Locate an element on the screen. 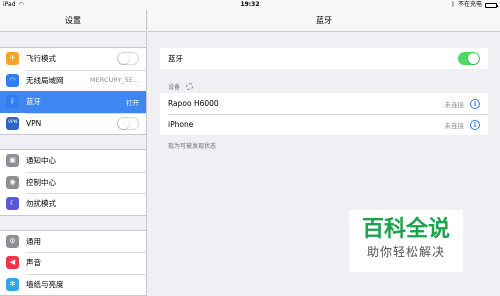 The width and height of the screenshot is (500, 296). sidebar-item-control-center: ◉ 控制中心 is located at coordinates (73, 182).